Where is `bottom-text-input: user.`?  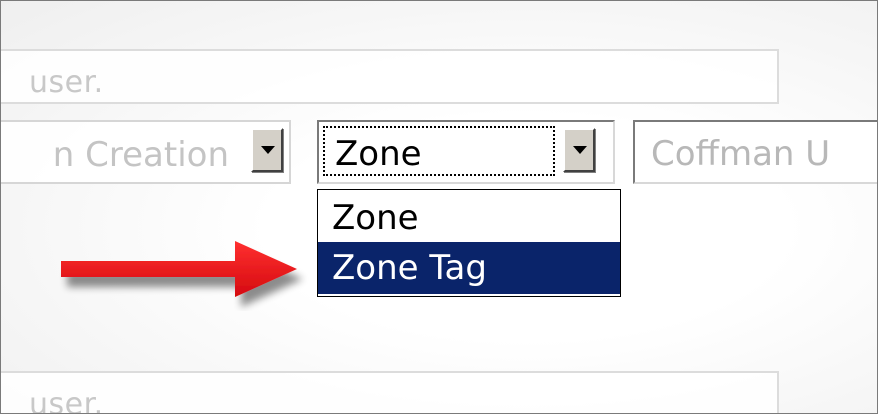
bottom-text-input: user. is located at coordinates (390, 392).